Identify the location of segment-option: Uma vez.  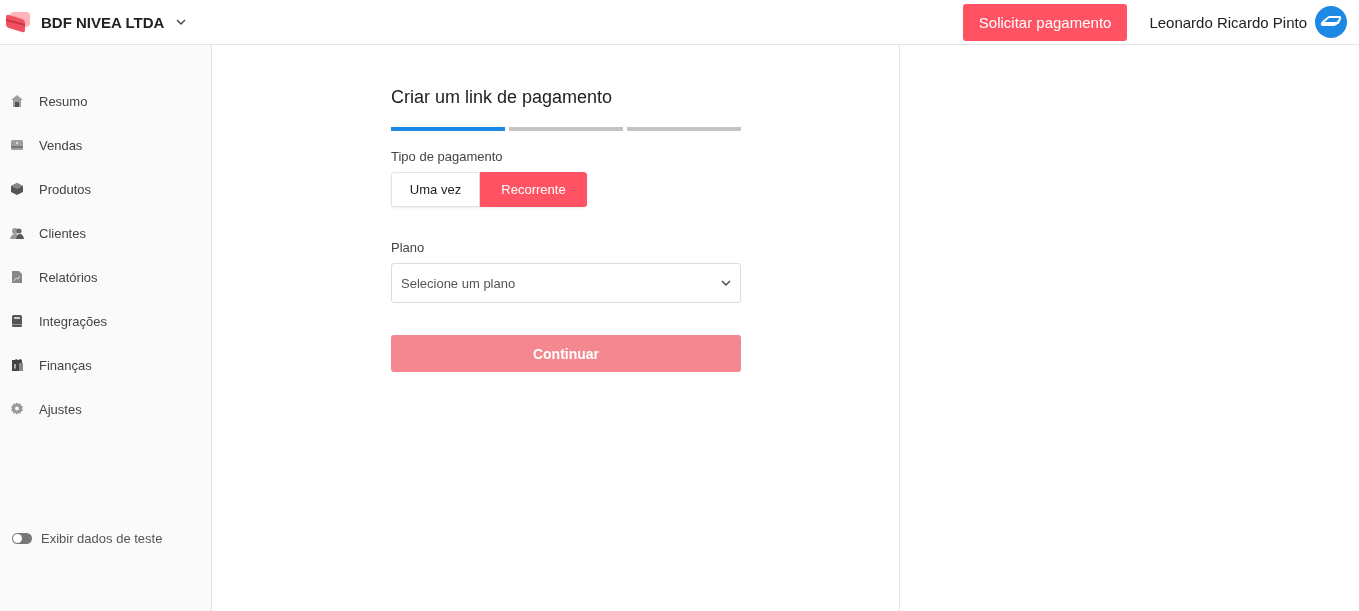
(435, 189).